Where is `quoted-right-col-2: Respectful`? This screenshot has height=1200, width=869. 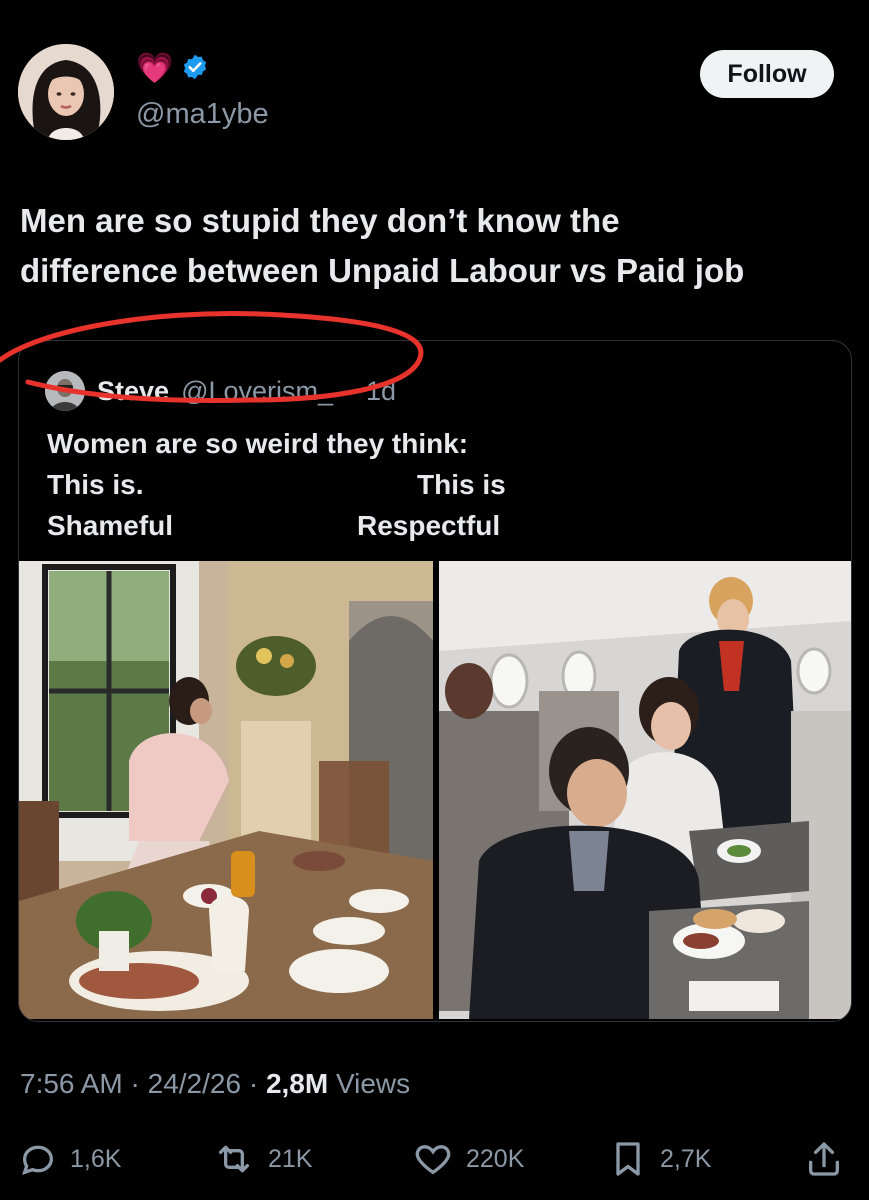
quoted-right-col-2: Respectful is located at coordinates (429, 525).